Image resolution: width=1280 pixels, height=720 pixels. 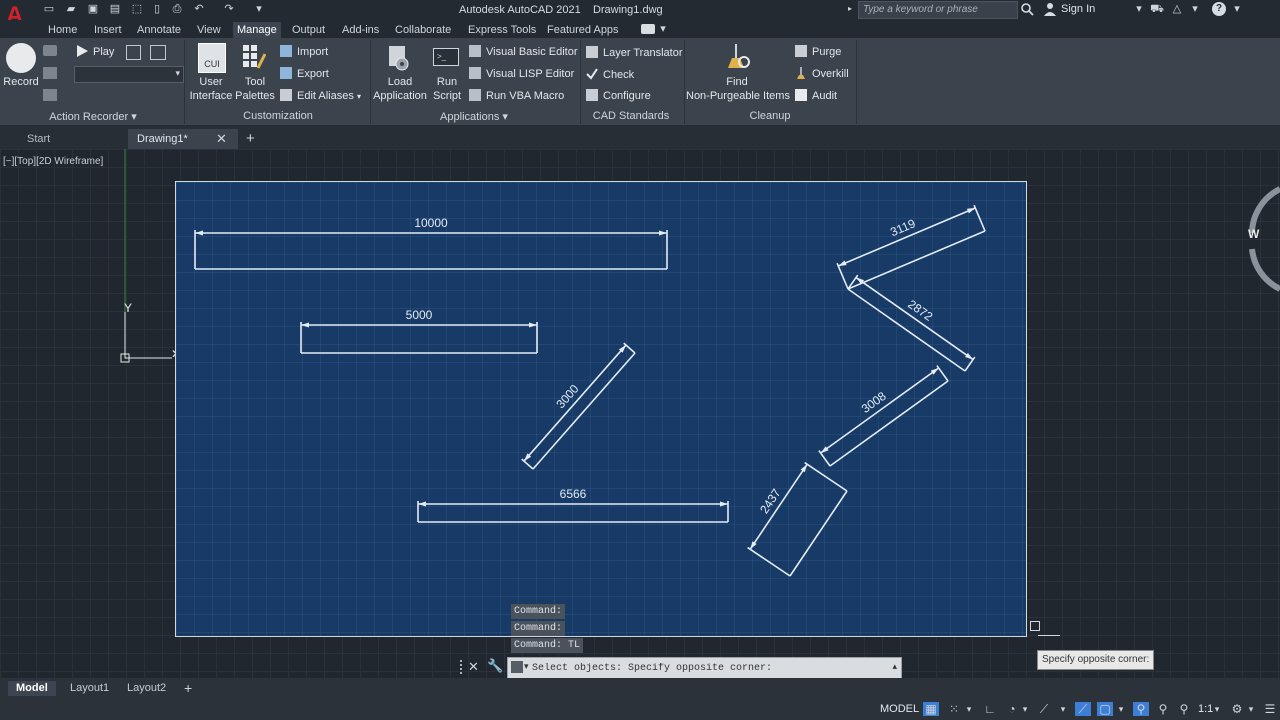 I want to click on tool-palettes-button: Tool Palettes, so click(x=255, y=89).